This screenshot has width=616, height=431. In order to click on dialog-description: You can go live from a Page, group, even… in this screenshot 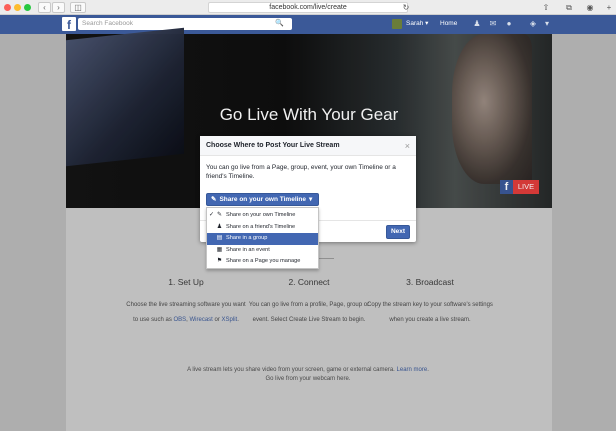, I will do `click(301, 172)`.